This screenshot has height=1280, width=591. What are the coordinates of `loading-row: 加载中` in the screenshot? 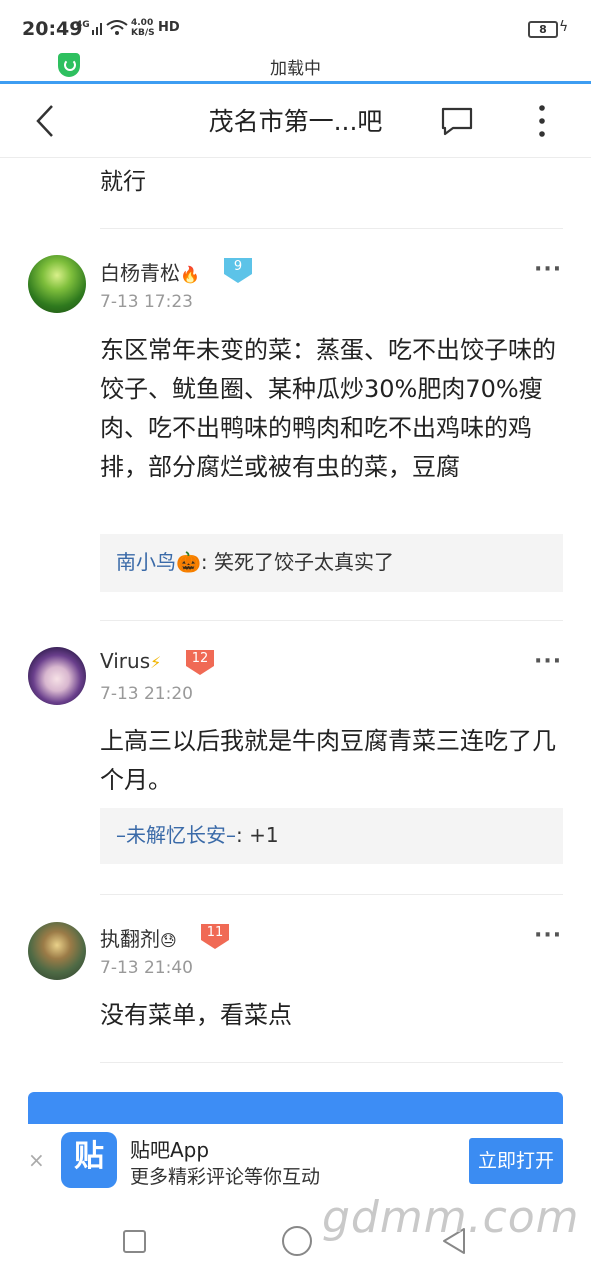 It's located at (295, 65).